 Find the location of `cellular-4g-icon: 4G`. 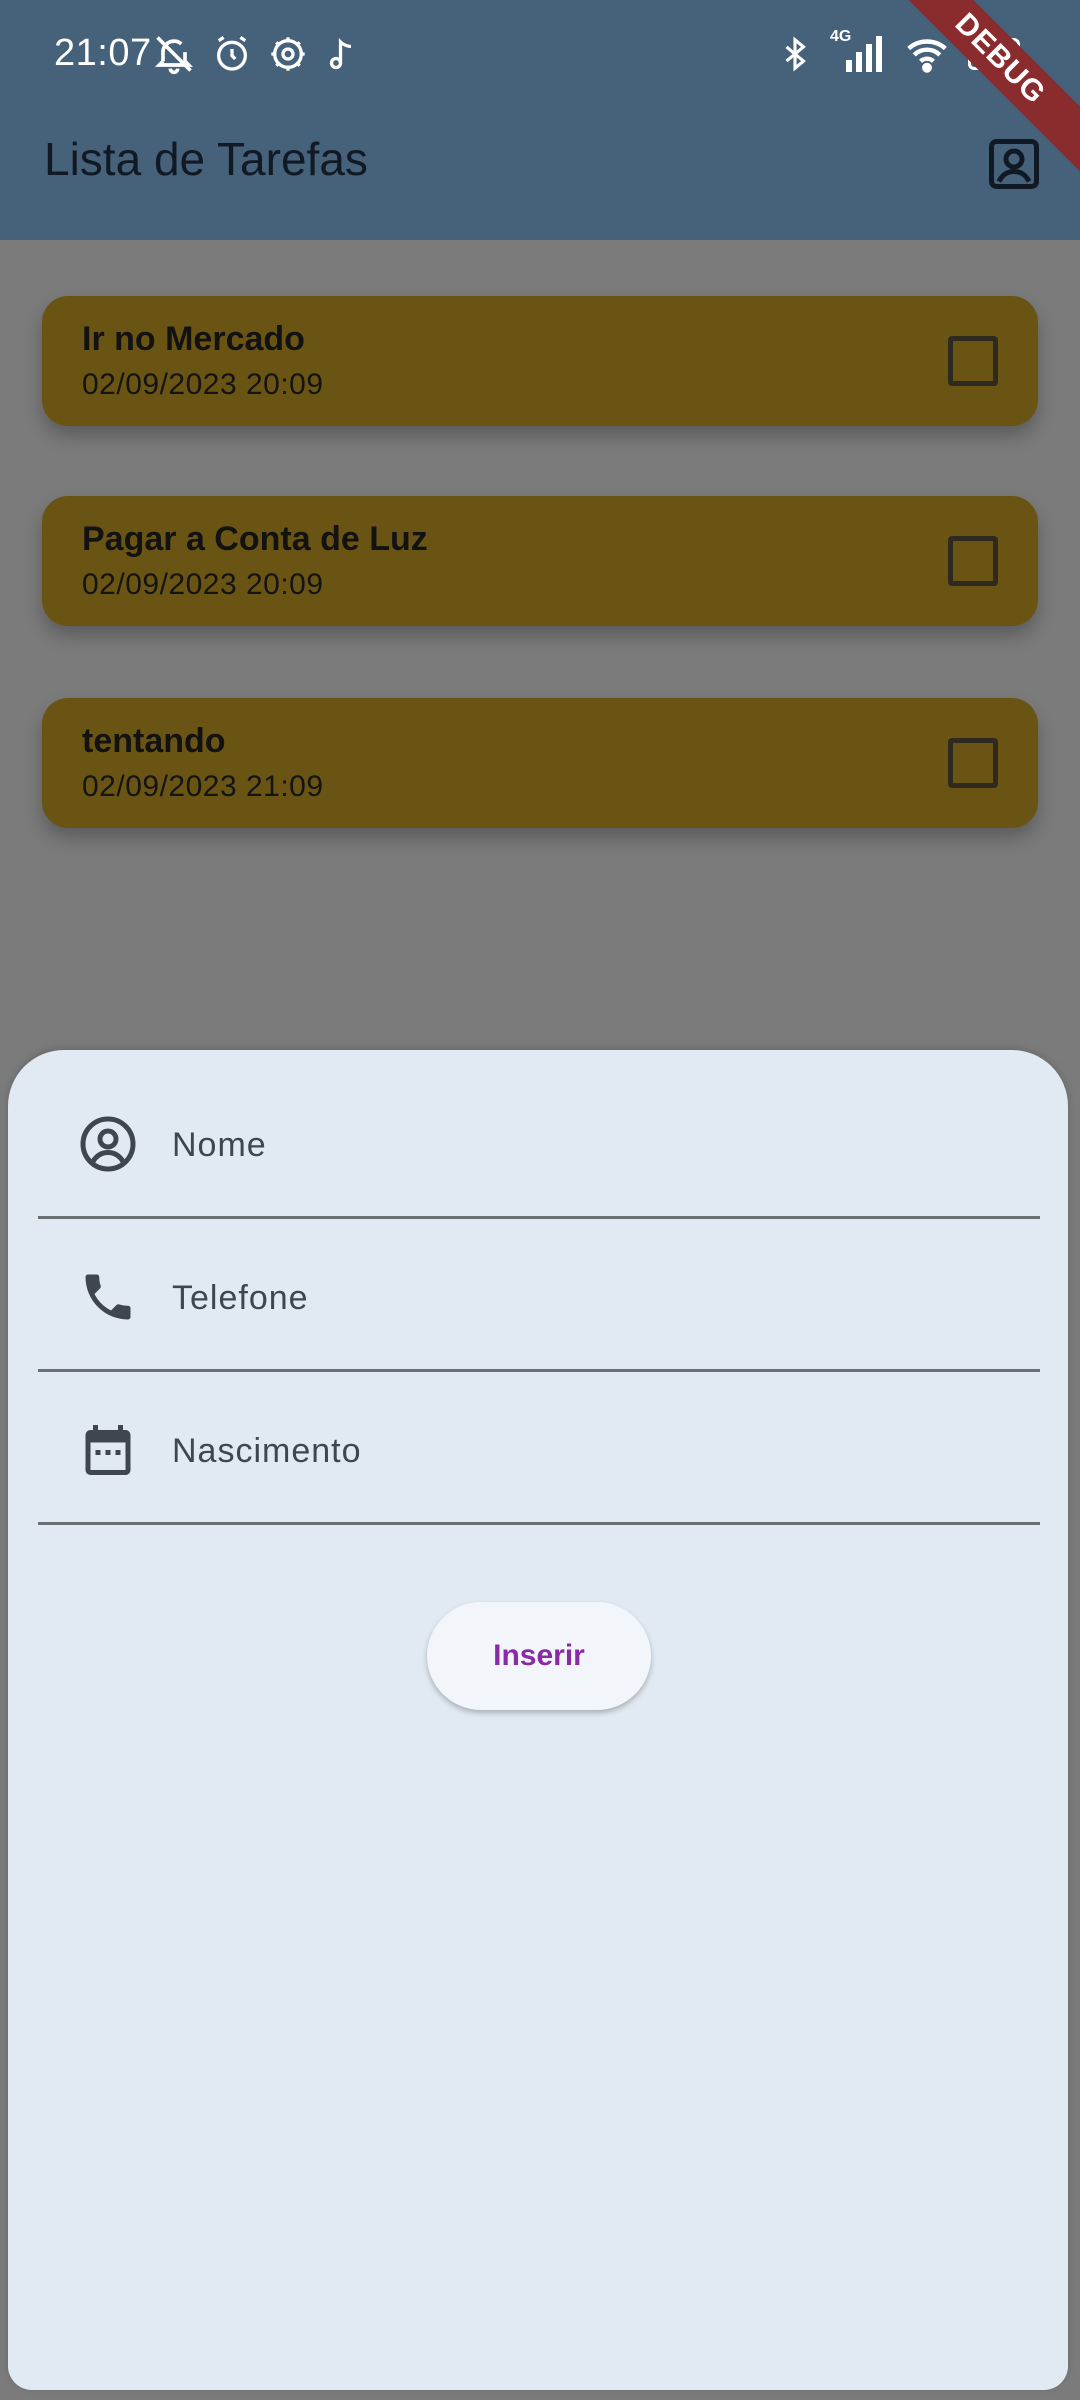

cellular-4g-icon: 4G is located at coordinates (858, 52).